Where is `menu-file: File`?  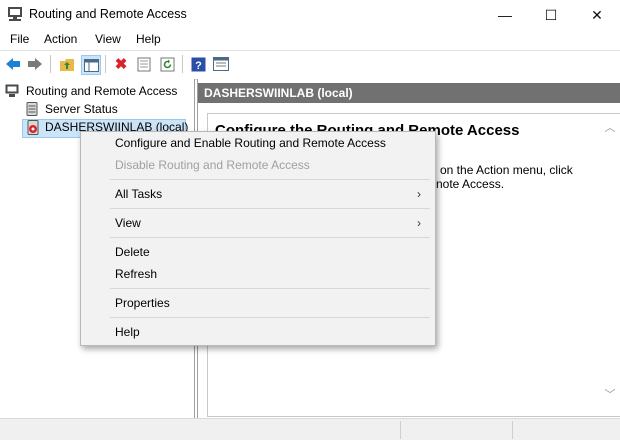
menu-file: File is located at coordinates (19, 39).